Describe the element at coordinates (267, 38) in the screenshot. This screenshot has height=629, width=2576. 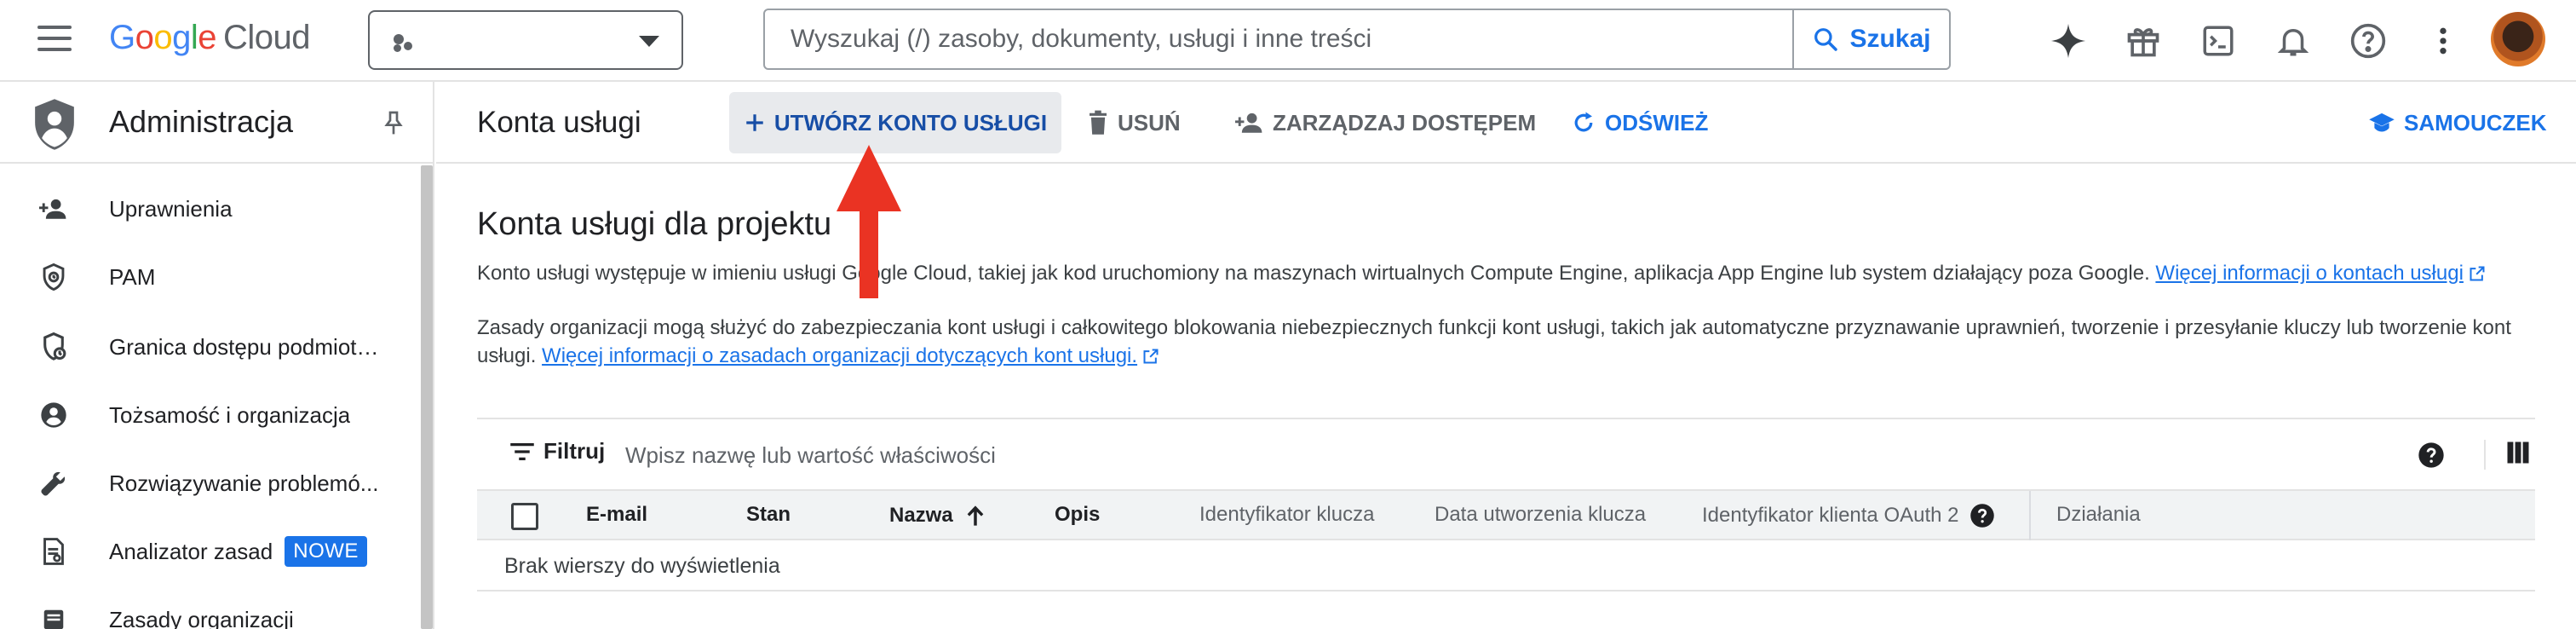
I see `logo-cloud-text: Cloud` at that location.